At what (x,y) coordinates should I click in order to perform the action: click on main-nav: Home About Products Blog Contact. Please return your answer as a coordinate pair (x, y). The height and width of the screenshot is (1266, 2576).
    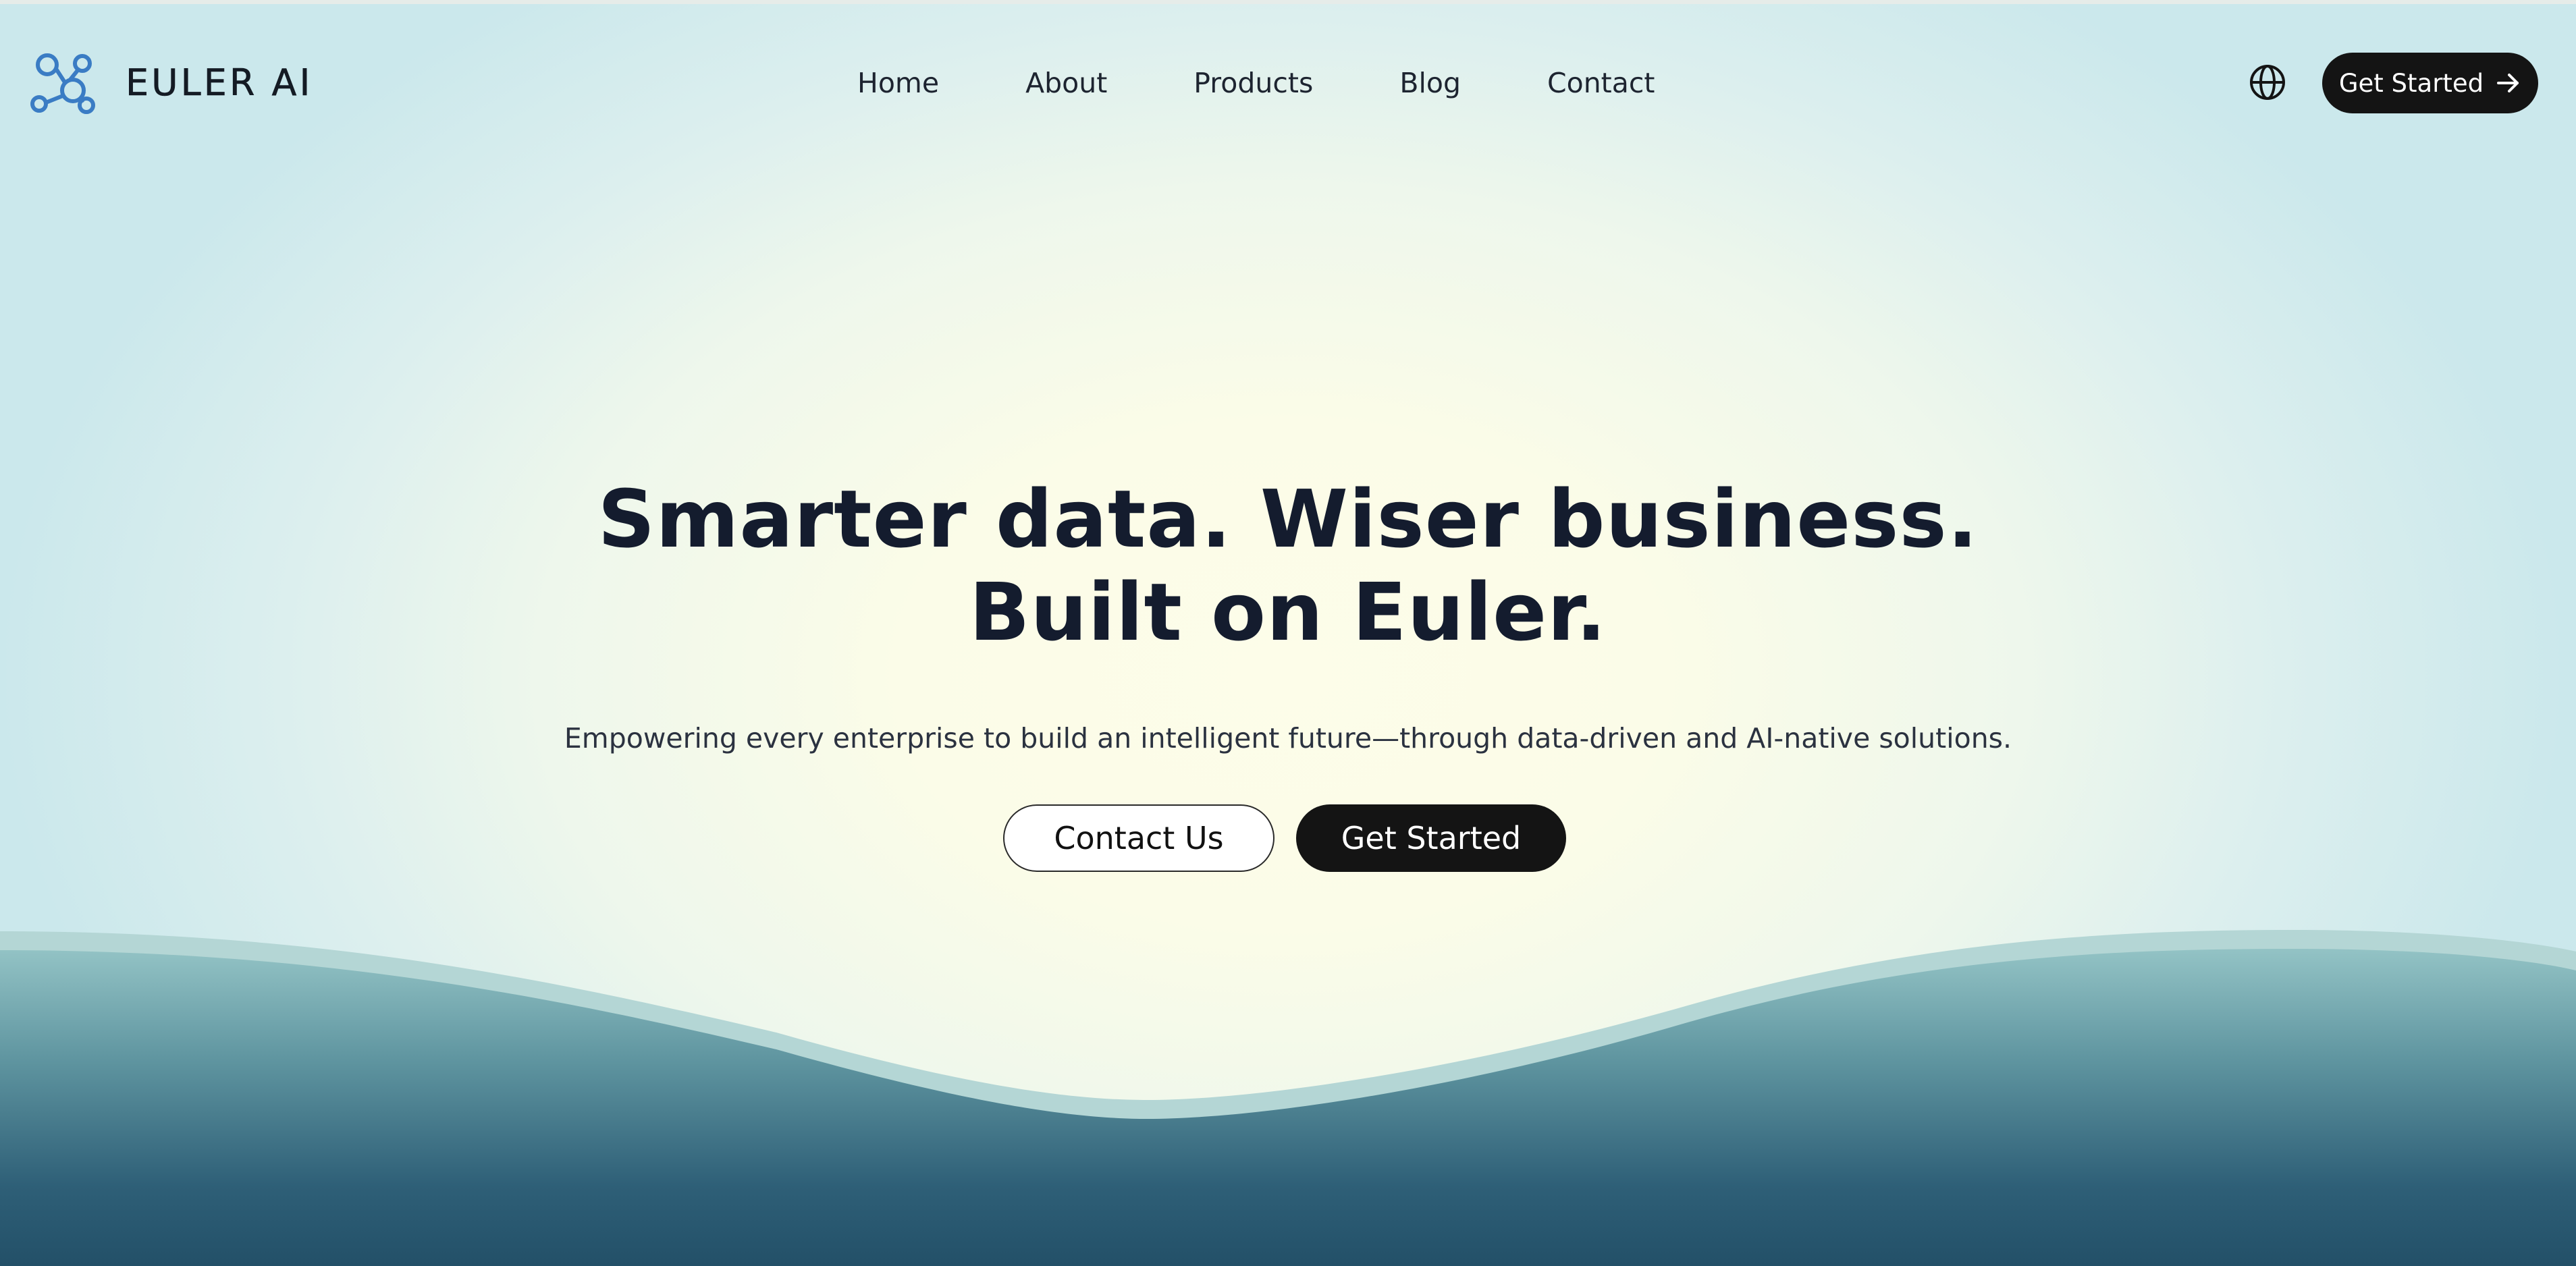
    Looking at the image, I should click on (1256, 83).